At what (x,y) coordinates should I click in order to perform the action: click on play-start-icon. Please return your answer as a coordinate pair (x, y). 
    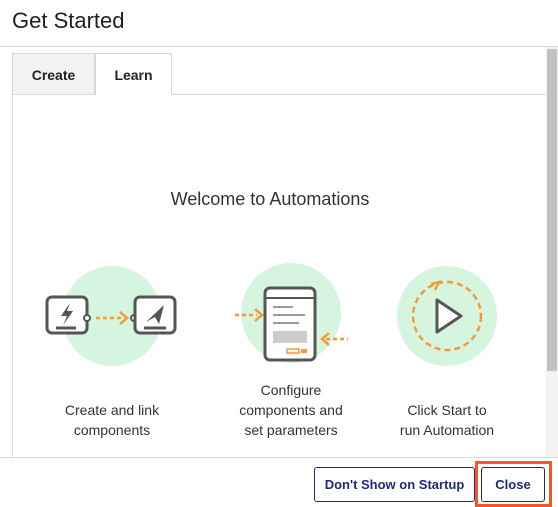
    Looking at the image, I should click on (451, 316).